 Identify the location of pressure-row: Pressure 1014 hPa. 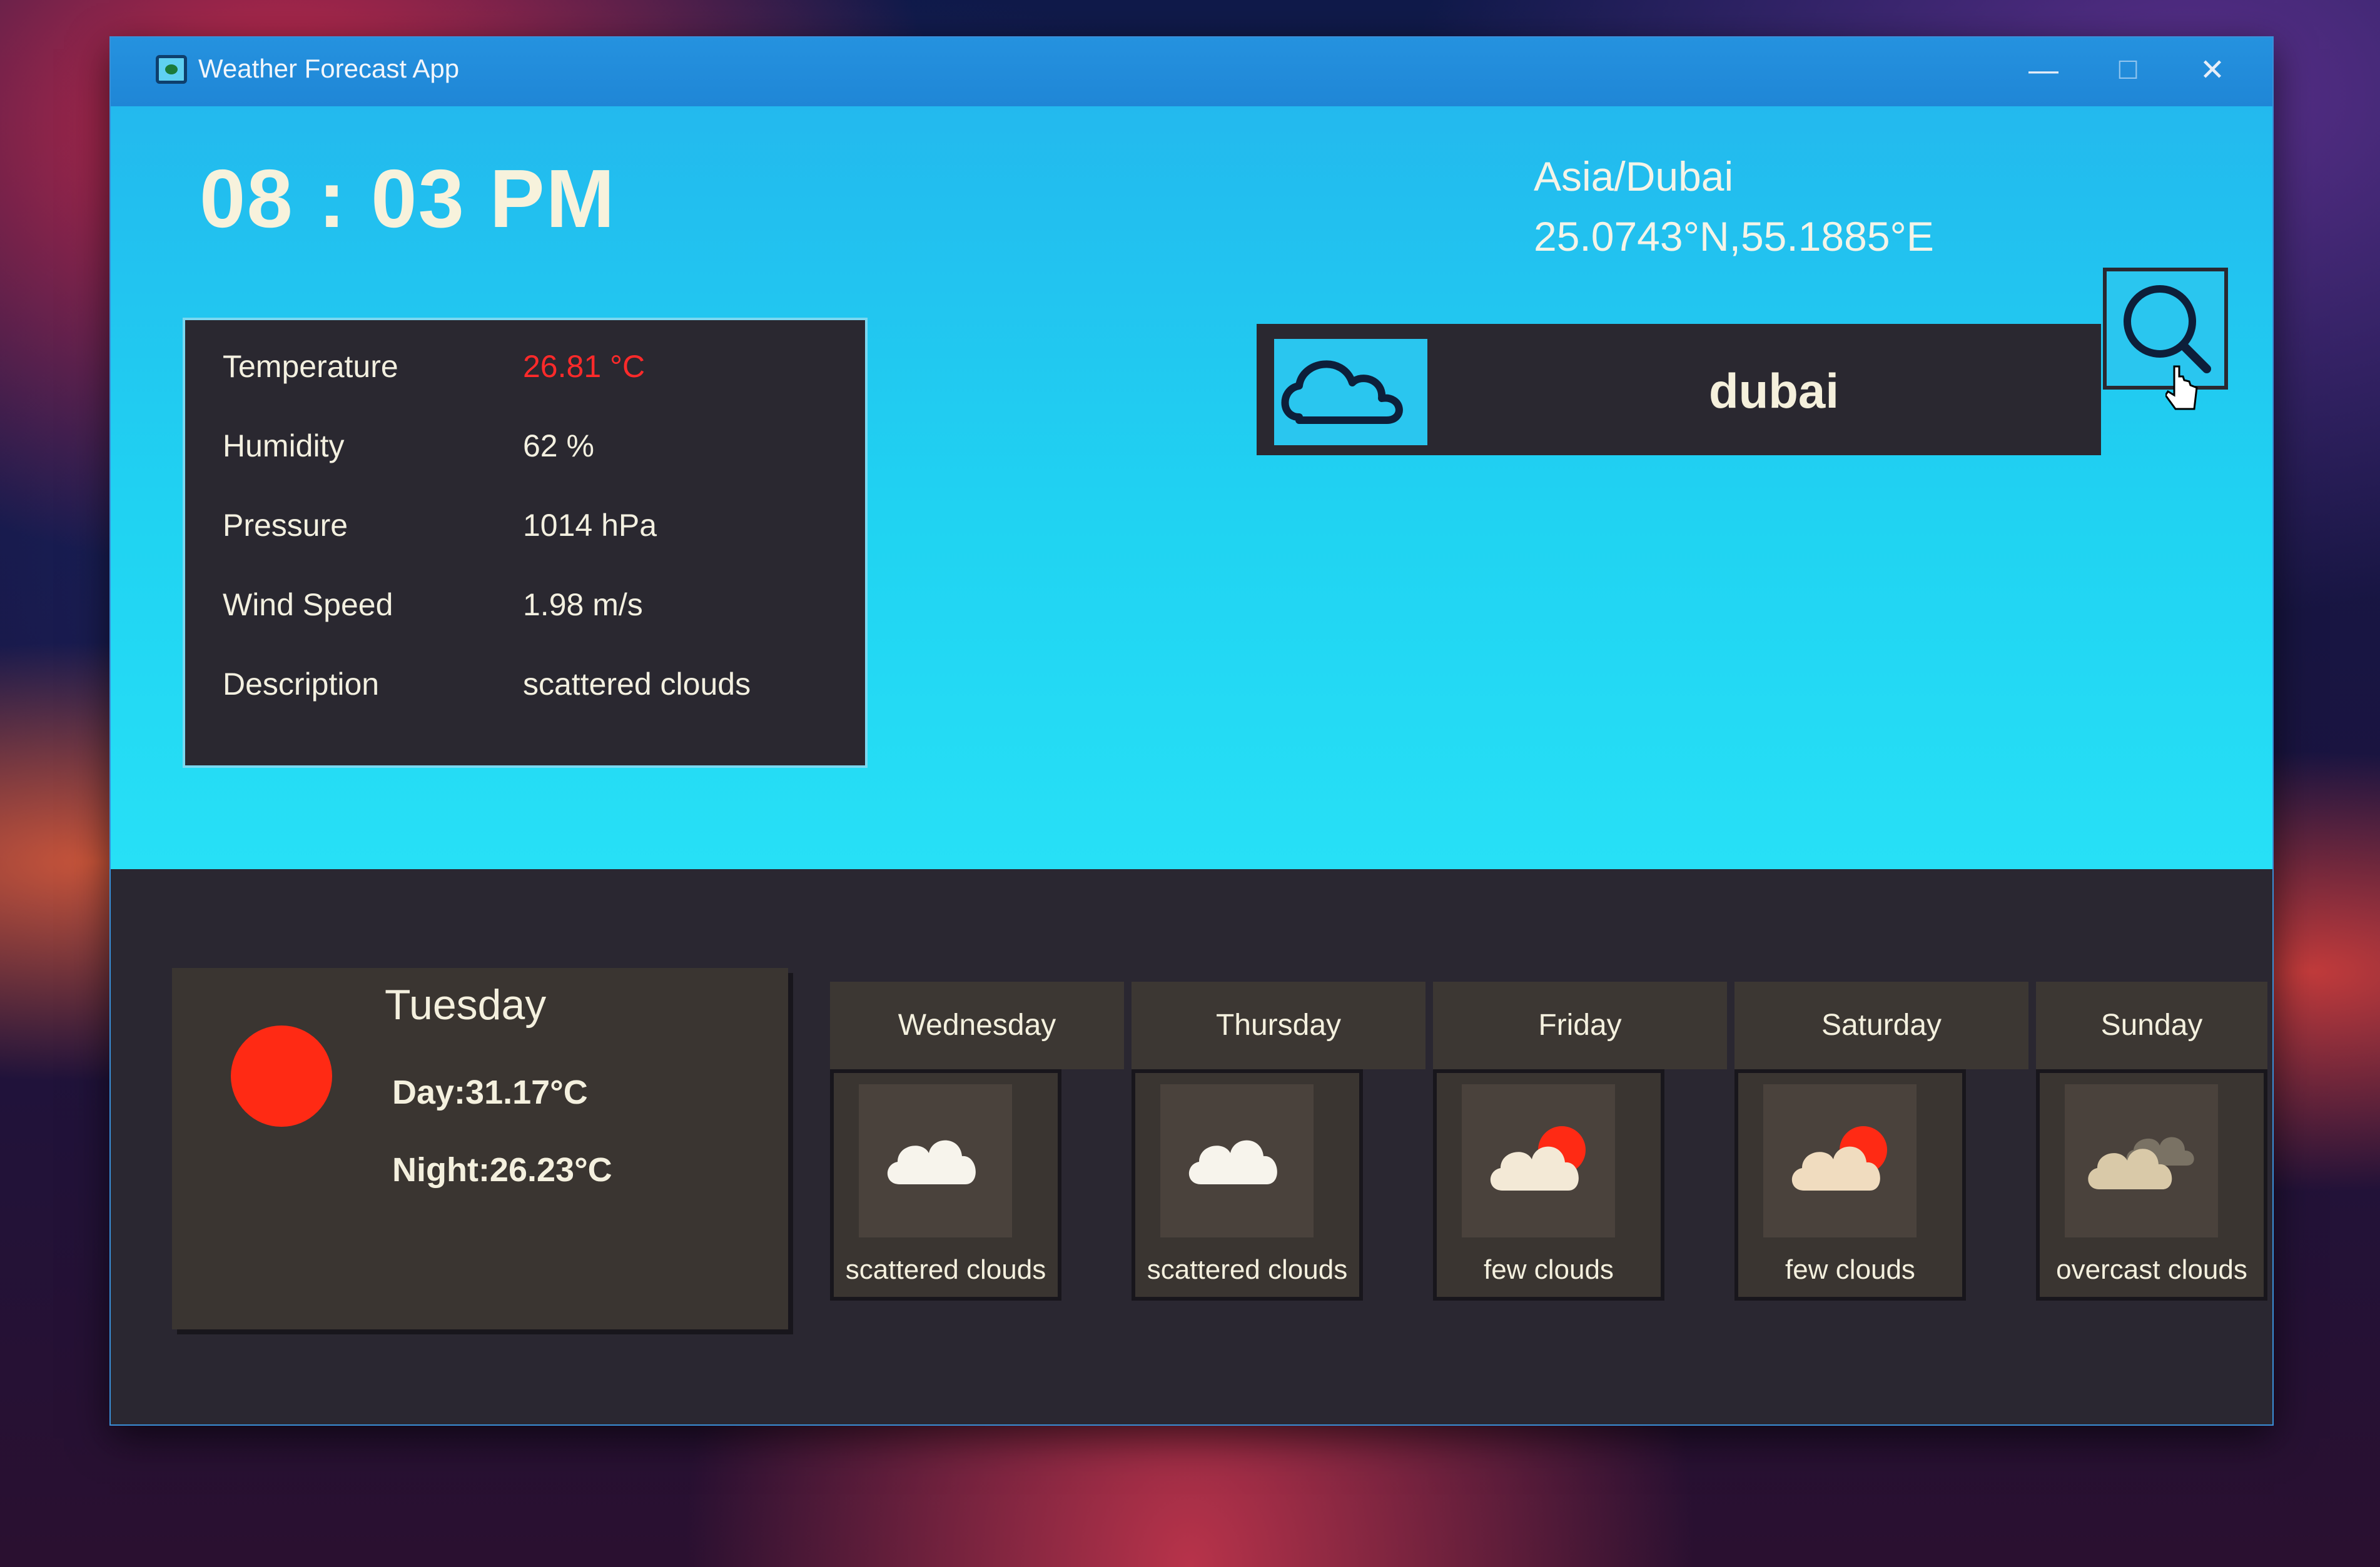
(529, 532).